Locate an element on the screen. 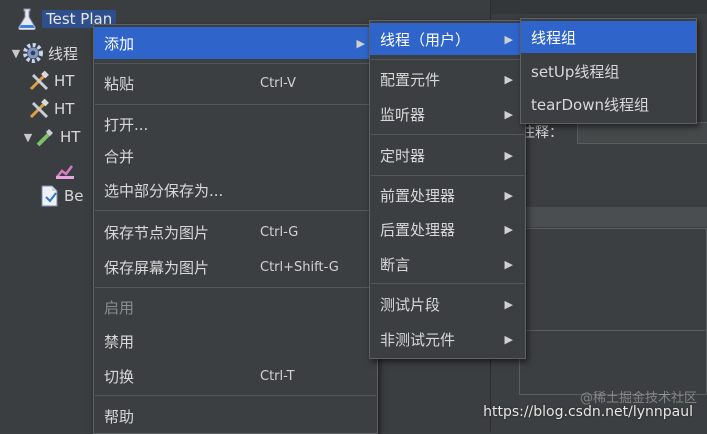 The width and height of the screenshot is (707, 434). tree-node-http-1: HT is located at coordinates (51, 81).